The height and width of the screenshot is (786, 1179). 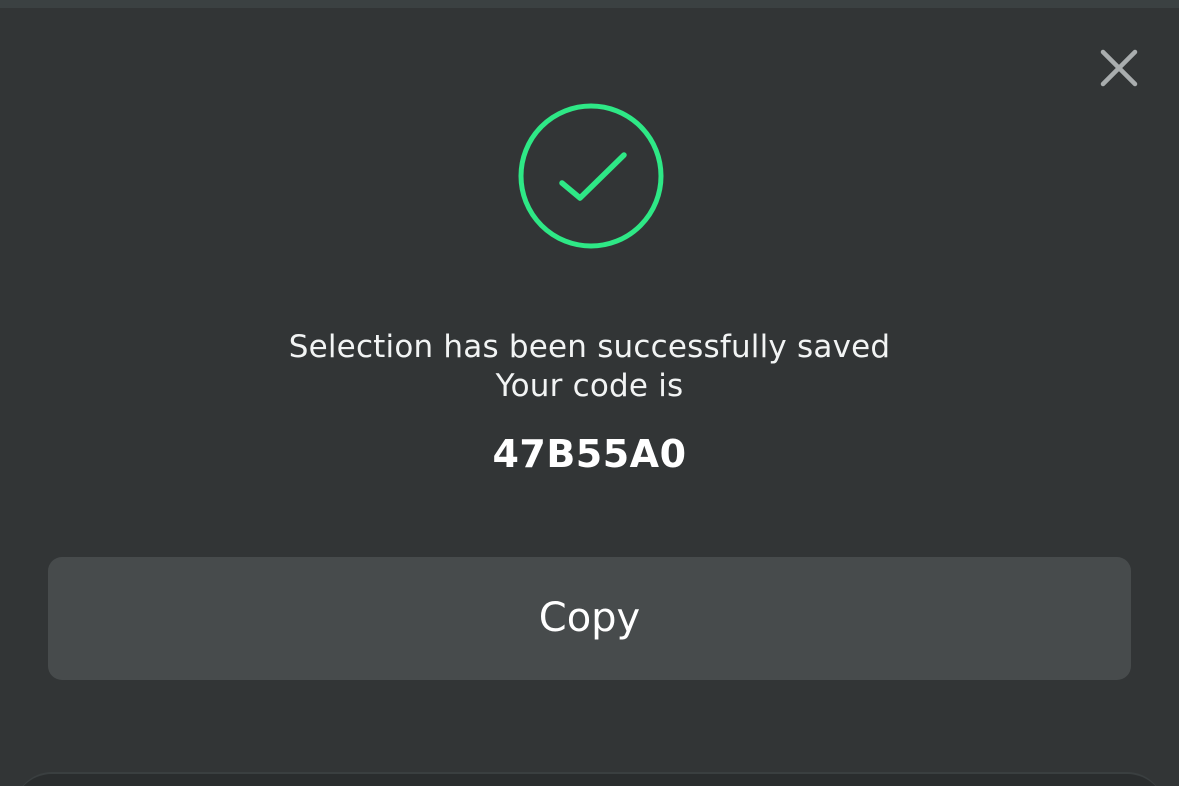 I want to click on close-button, so click(x=1119, y=68).